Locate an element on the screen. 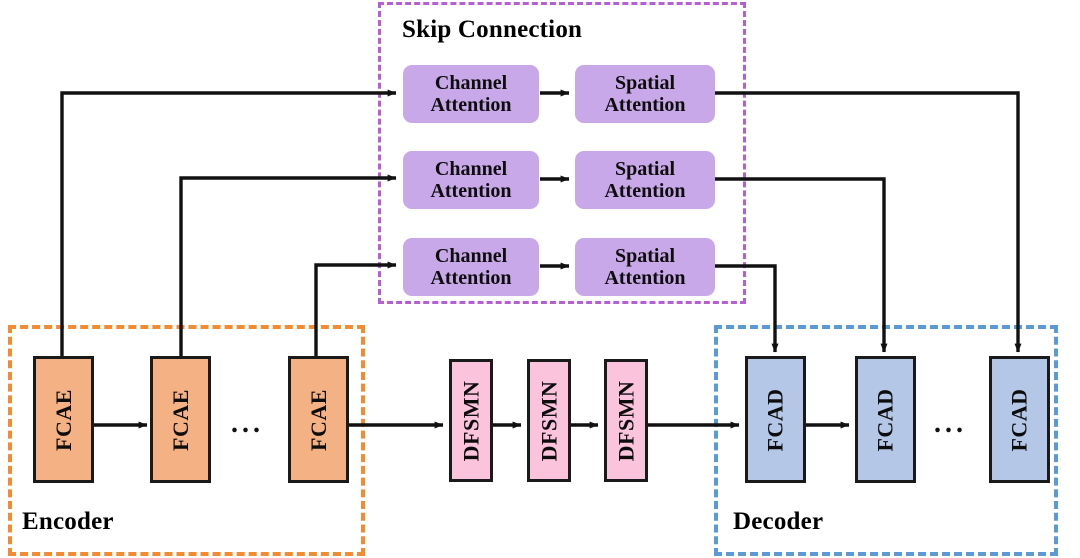  encoder-block-2: FCAE is located at coordinates (180, 419).